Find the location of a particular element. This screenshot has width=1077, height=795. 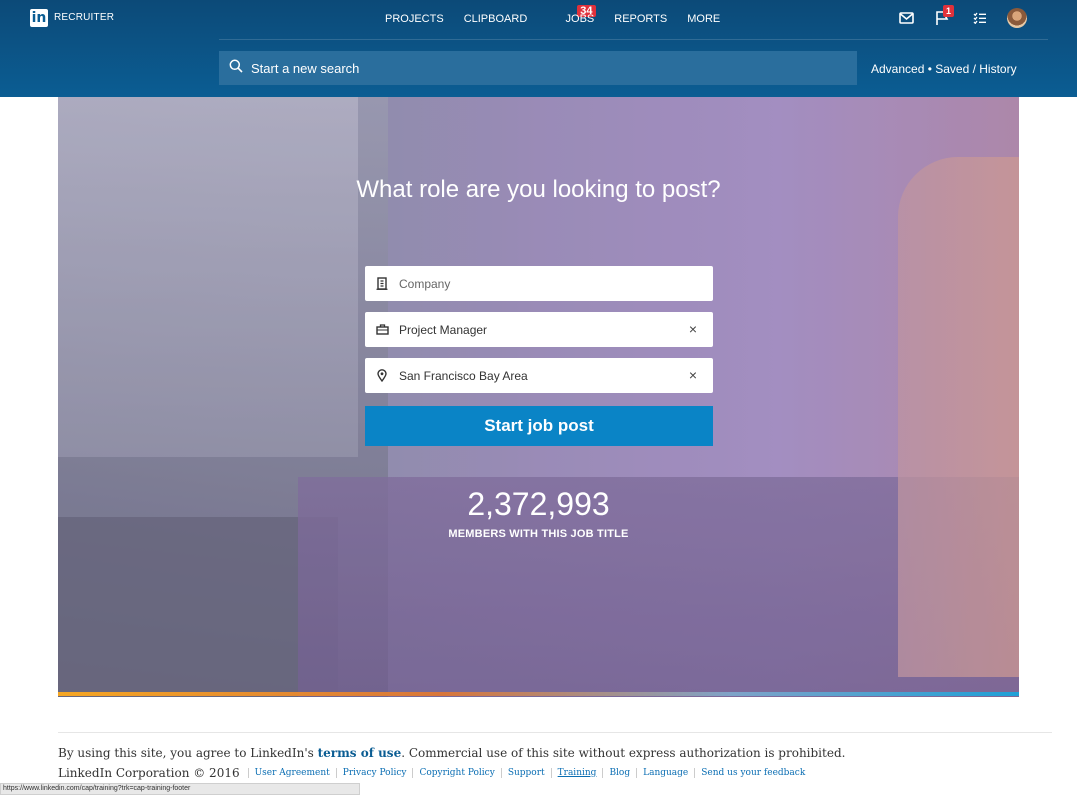

footer-link-blog: Blog is located at coordinates (619, 773).